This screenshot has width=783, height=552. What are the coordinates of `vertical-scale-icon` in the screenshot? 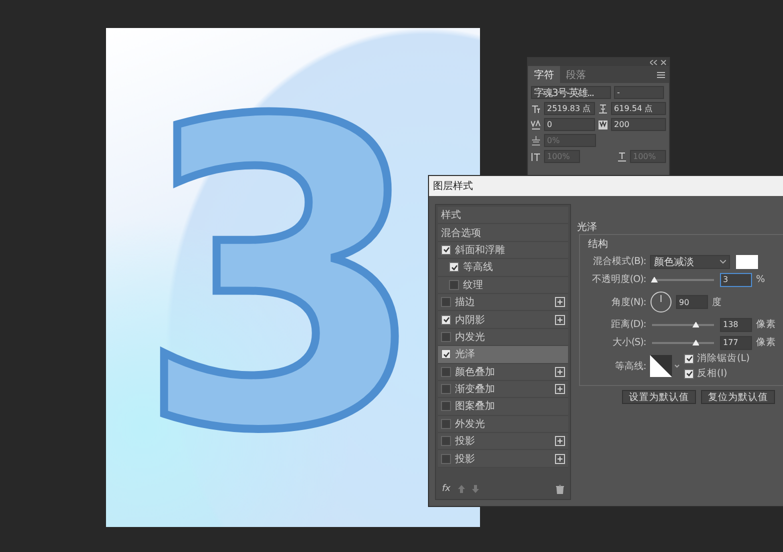 It's located at (536, 157).